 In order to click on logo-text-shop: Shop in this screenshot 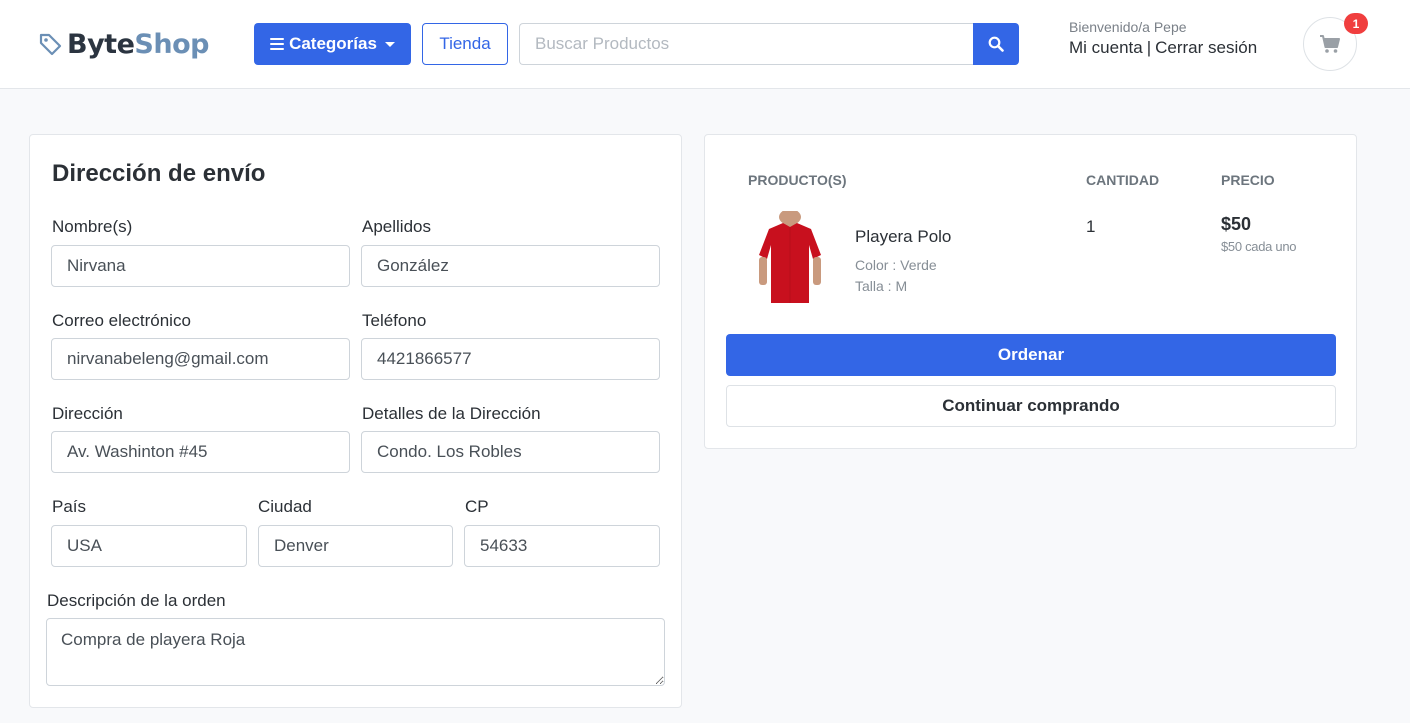, I will do `click(171, 44)`.